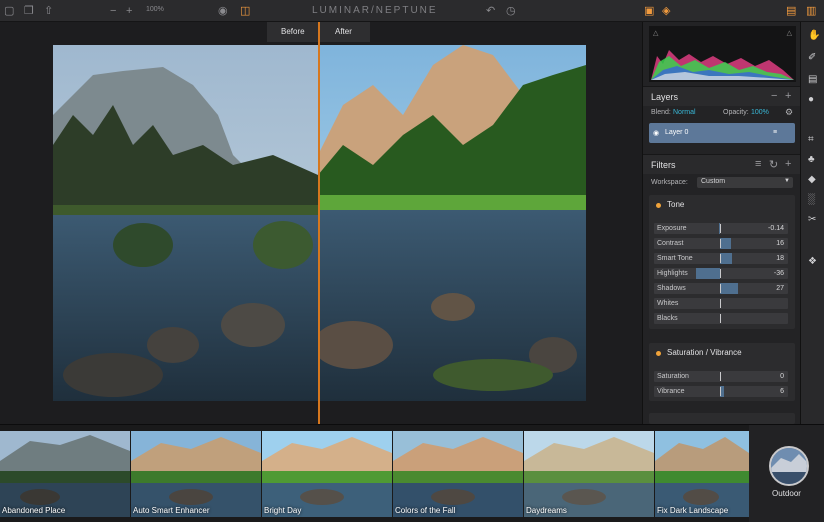 This screenshot has width=824, height=522. What do you see at coordinates (786, 473) in the screenshot?
I see `preset-category: Outdoor` at bounding box center [786, 473].